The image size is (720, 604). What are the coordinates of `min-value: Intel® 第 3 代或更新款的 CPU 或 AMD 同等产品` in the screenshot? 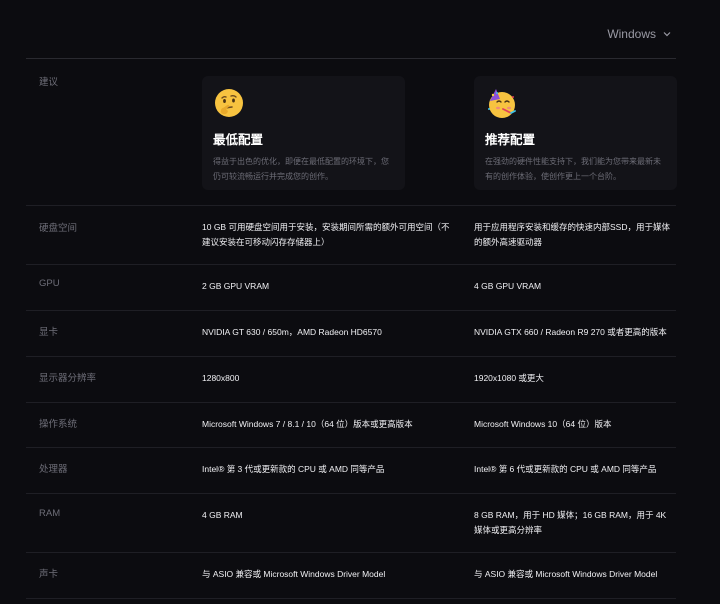 It's located at (293, 469).